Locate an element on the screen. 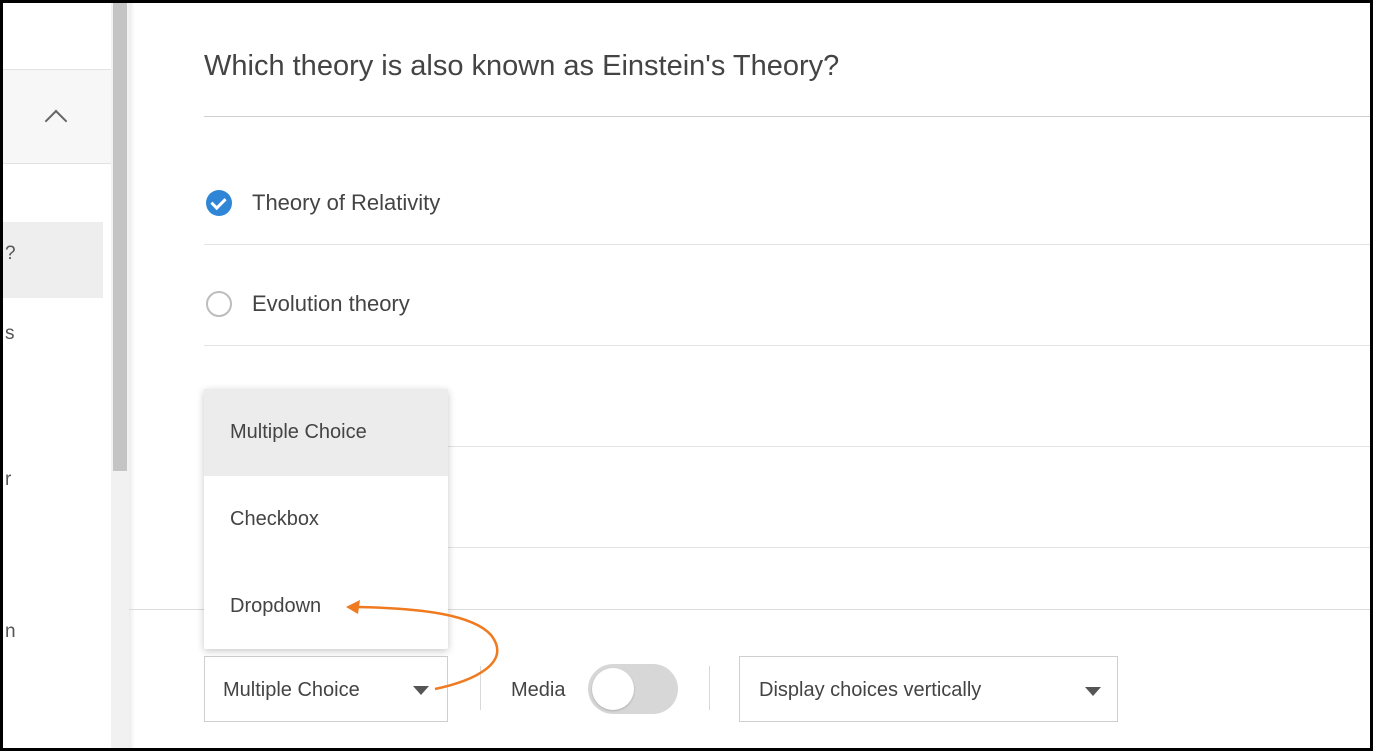 The width and height of the screenshot is (1373, 751). sidebar-item-label: s is located at coordinates (10, 333).